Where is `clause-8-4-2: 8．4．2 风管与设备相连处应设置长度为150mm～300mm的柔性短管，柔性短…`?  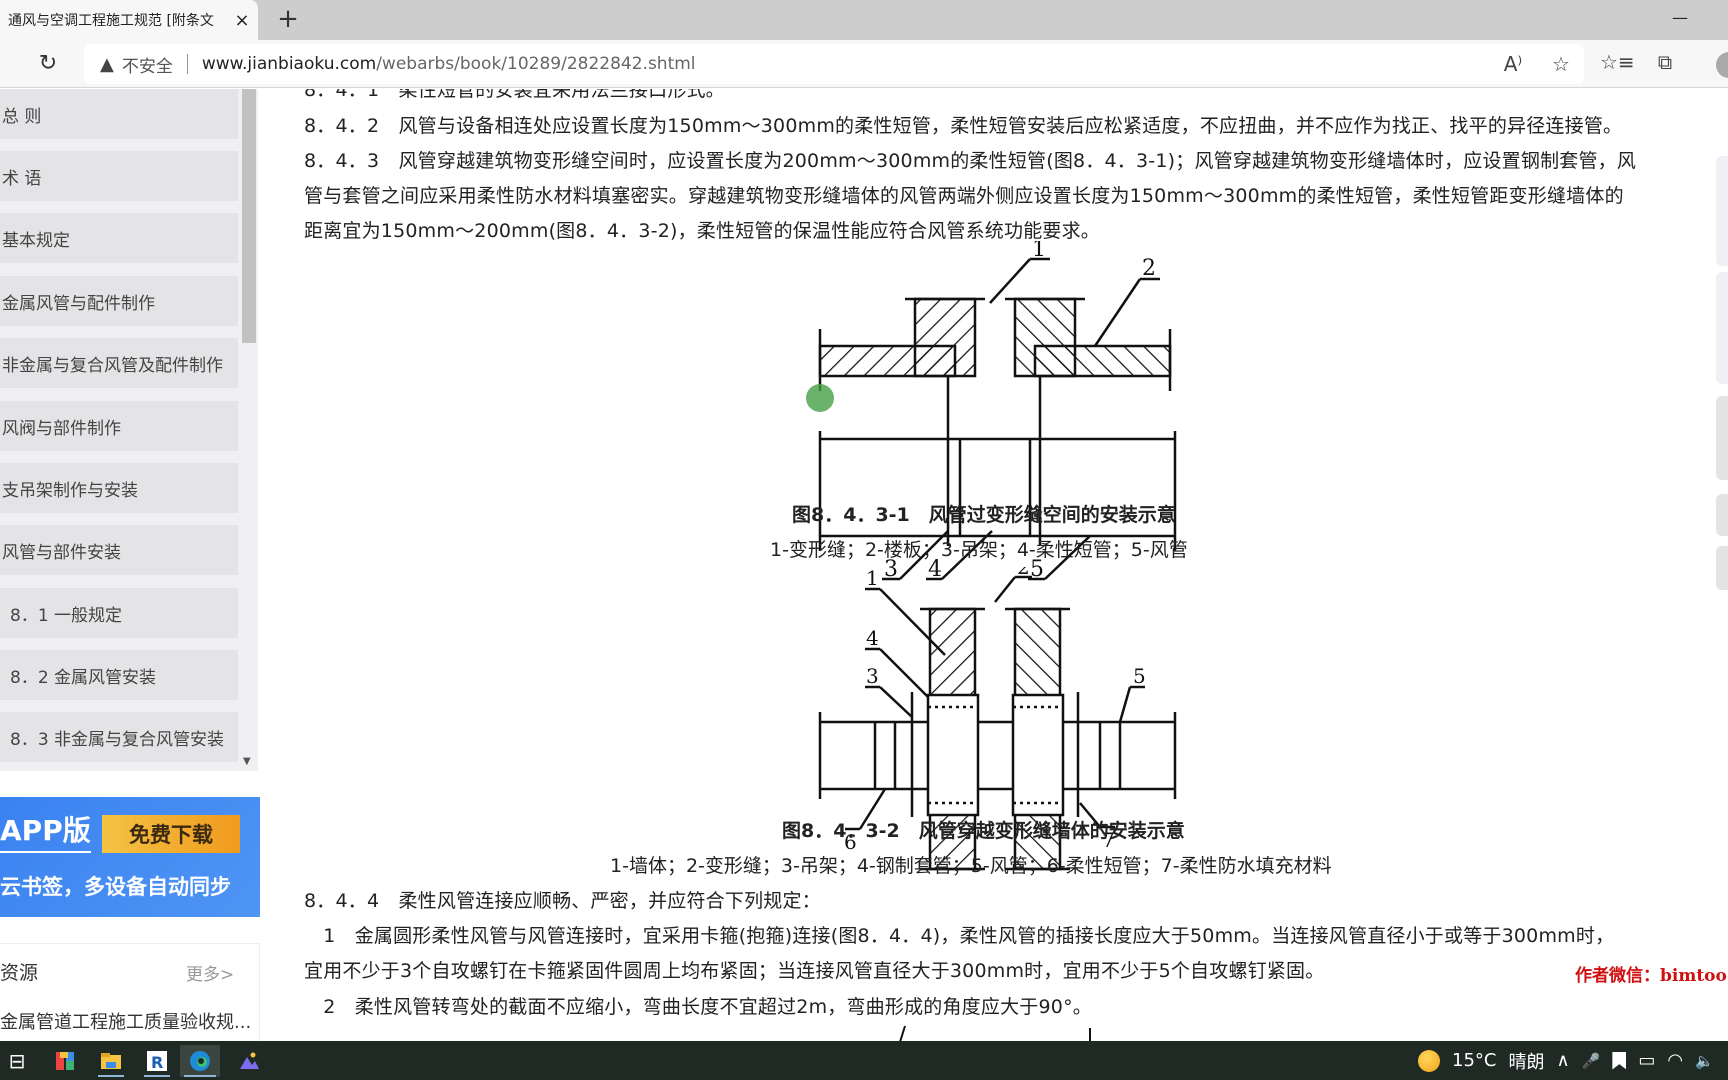
clause-8-4-2: 8．4．2 风管与设备相连处应设置长度为150mm～300mm的柔性短管，柔性短… is located at coordinates (963, 126).